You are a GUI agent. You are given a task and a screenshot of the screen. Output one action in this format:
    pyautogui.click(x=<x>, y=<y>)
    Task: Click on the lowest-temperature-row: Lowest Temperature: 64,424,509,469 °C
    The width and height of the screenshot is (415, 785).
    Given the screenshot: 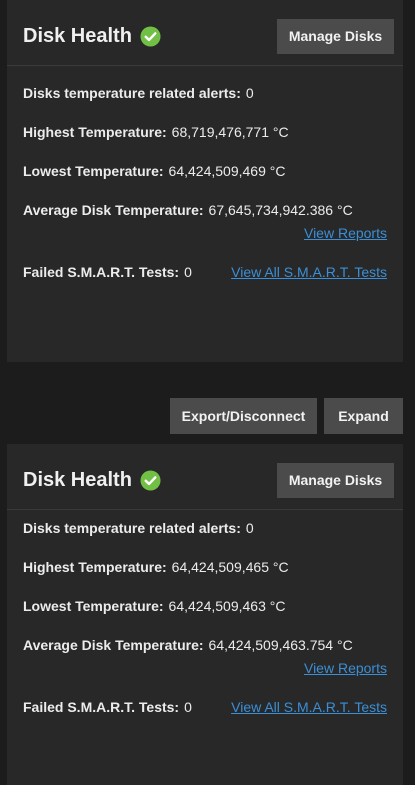 What is the action you would take?
    pyautogui.click(x=154, y=171)
    